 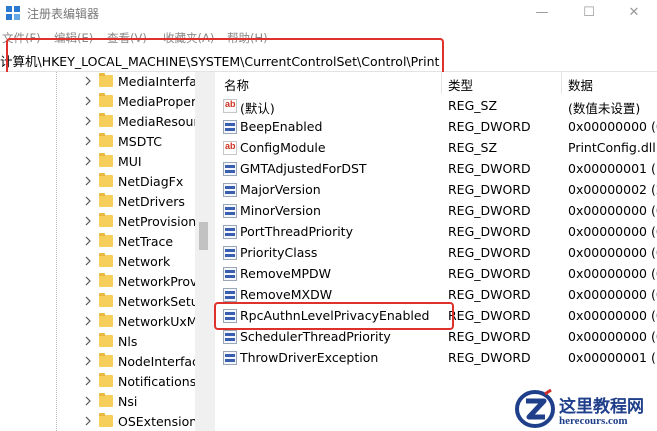 I want to click on table-row: RemoveMPDW REG_DWORD 0x00000000 (0), so click(x=436, y=274).